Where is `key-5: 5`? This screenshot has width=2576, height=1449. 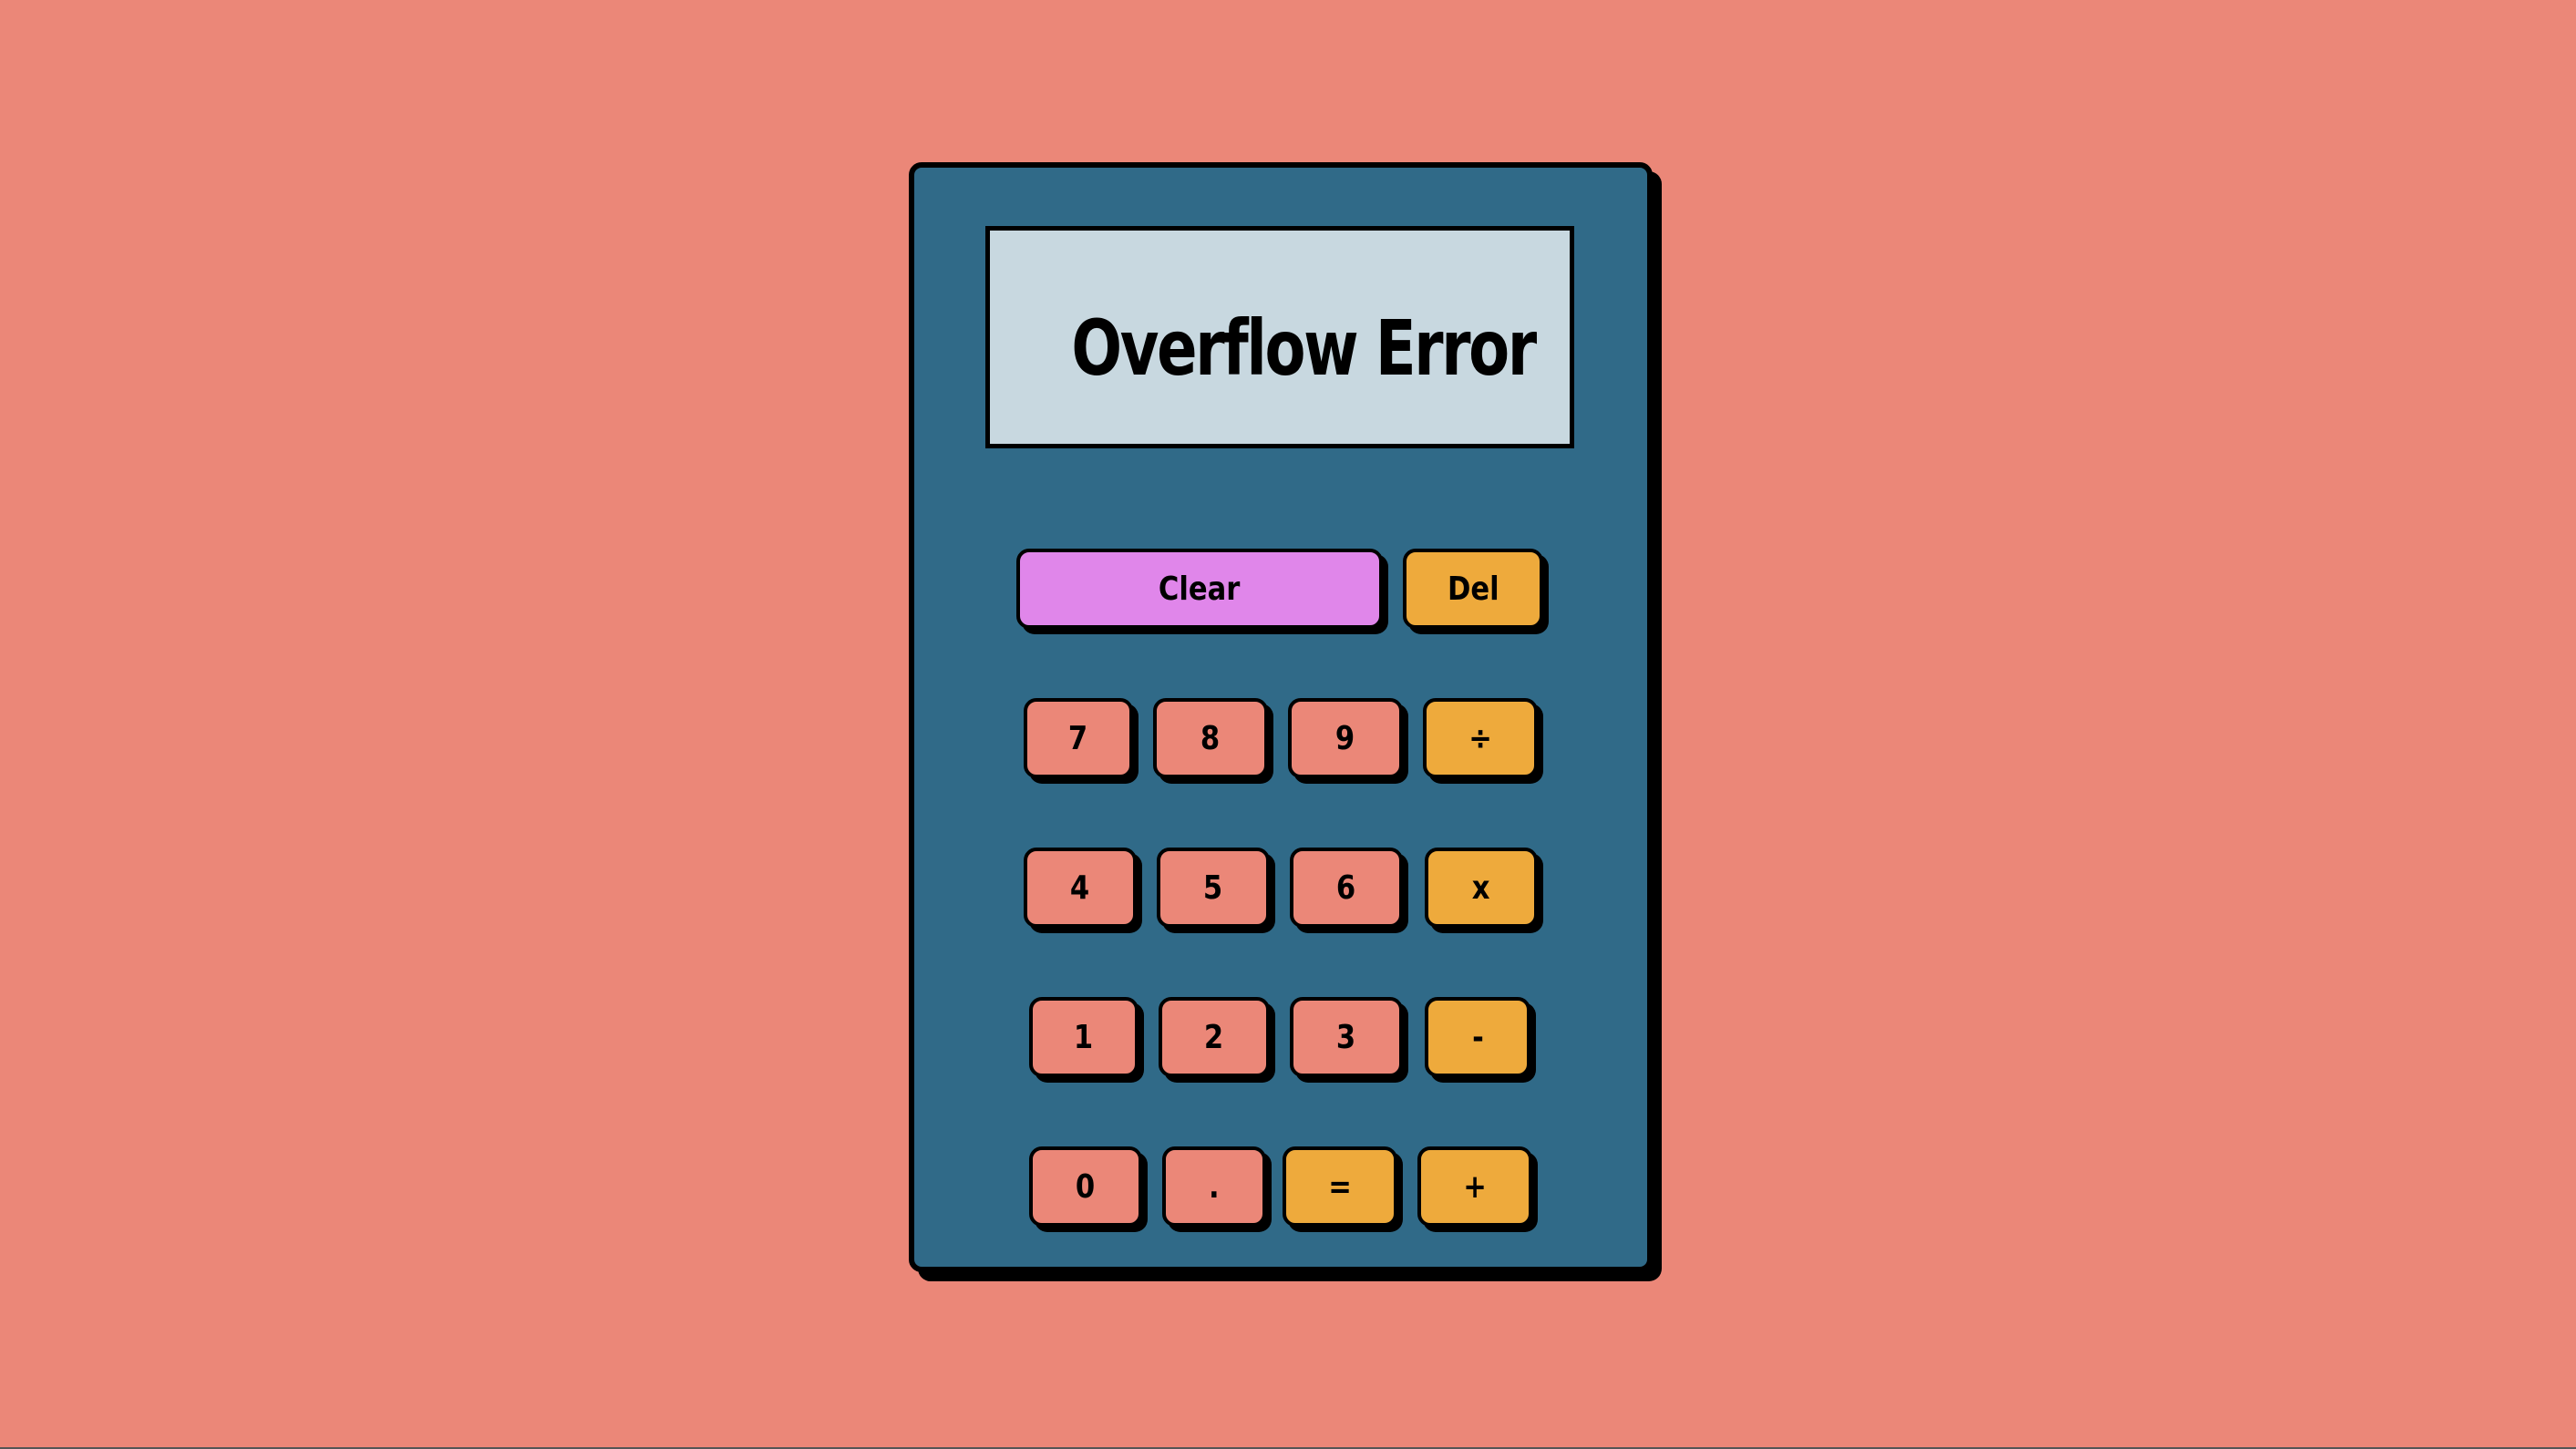 key-5: 5 is located at coordinates (1213, 888).